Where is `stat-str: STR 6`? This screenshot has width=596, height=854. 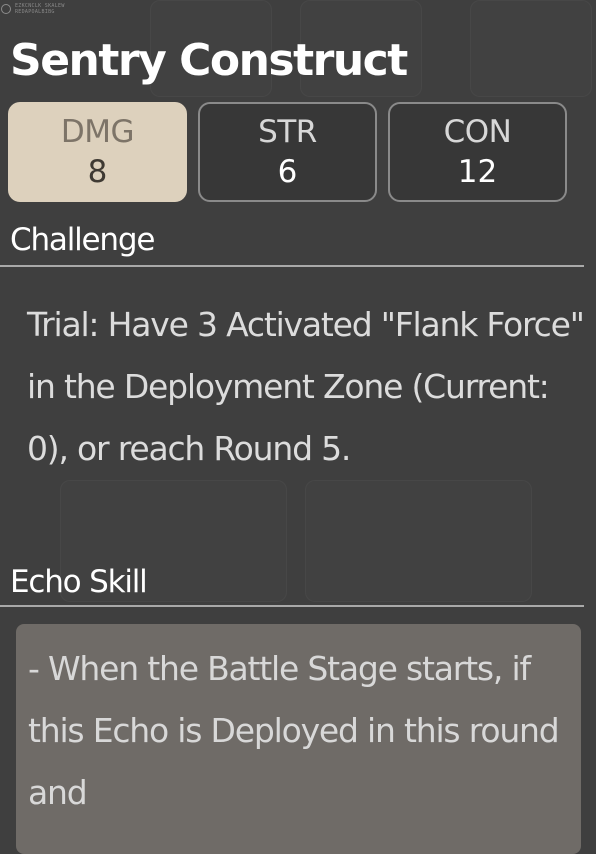 stat-str: STR 6 is located at coordinates (287, 152).